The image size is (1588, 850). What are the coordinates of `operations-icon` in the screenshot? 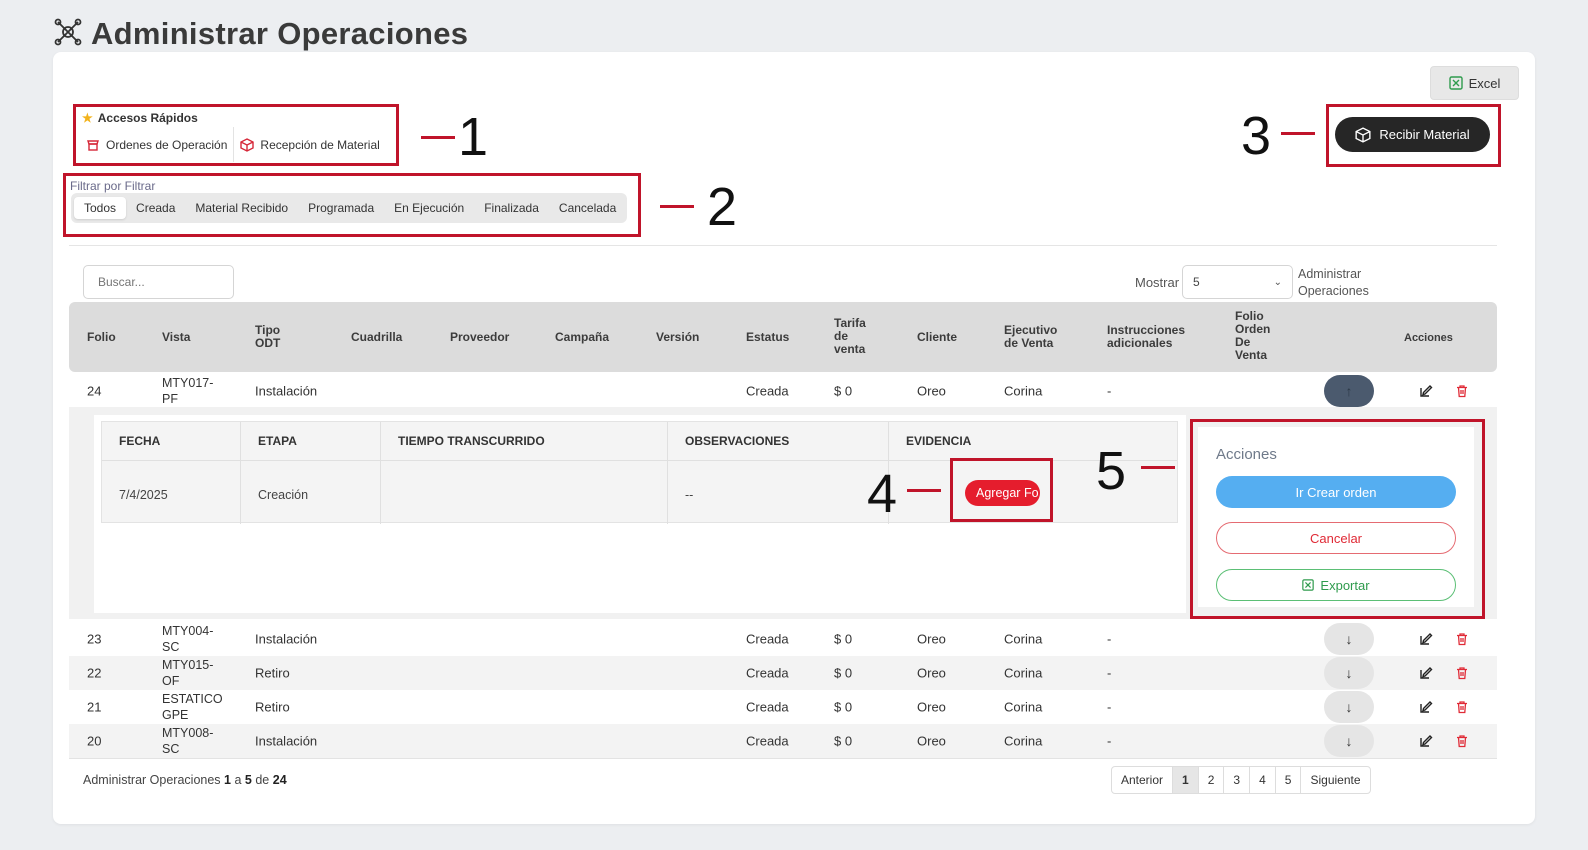 It's located at (68, 34).